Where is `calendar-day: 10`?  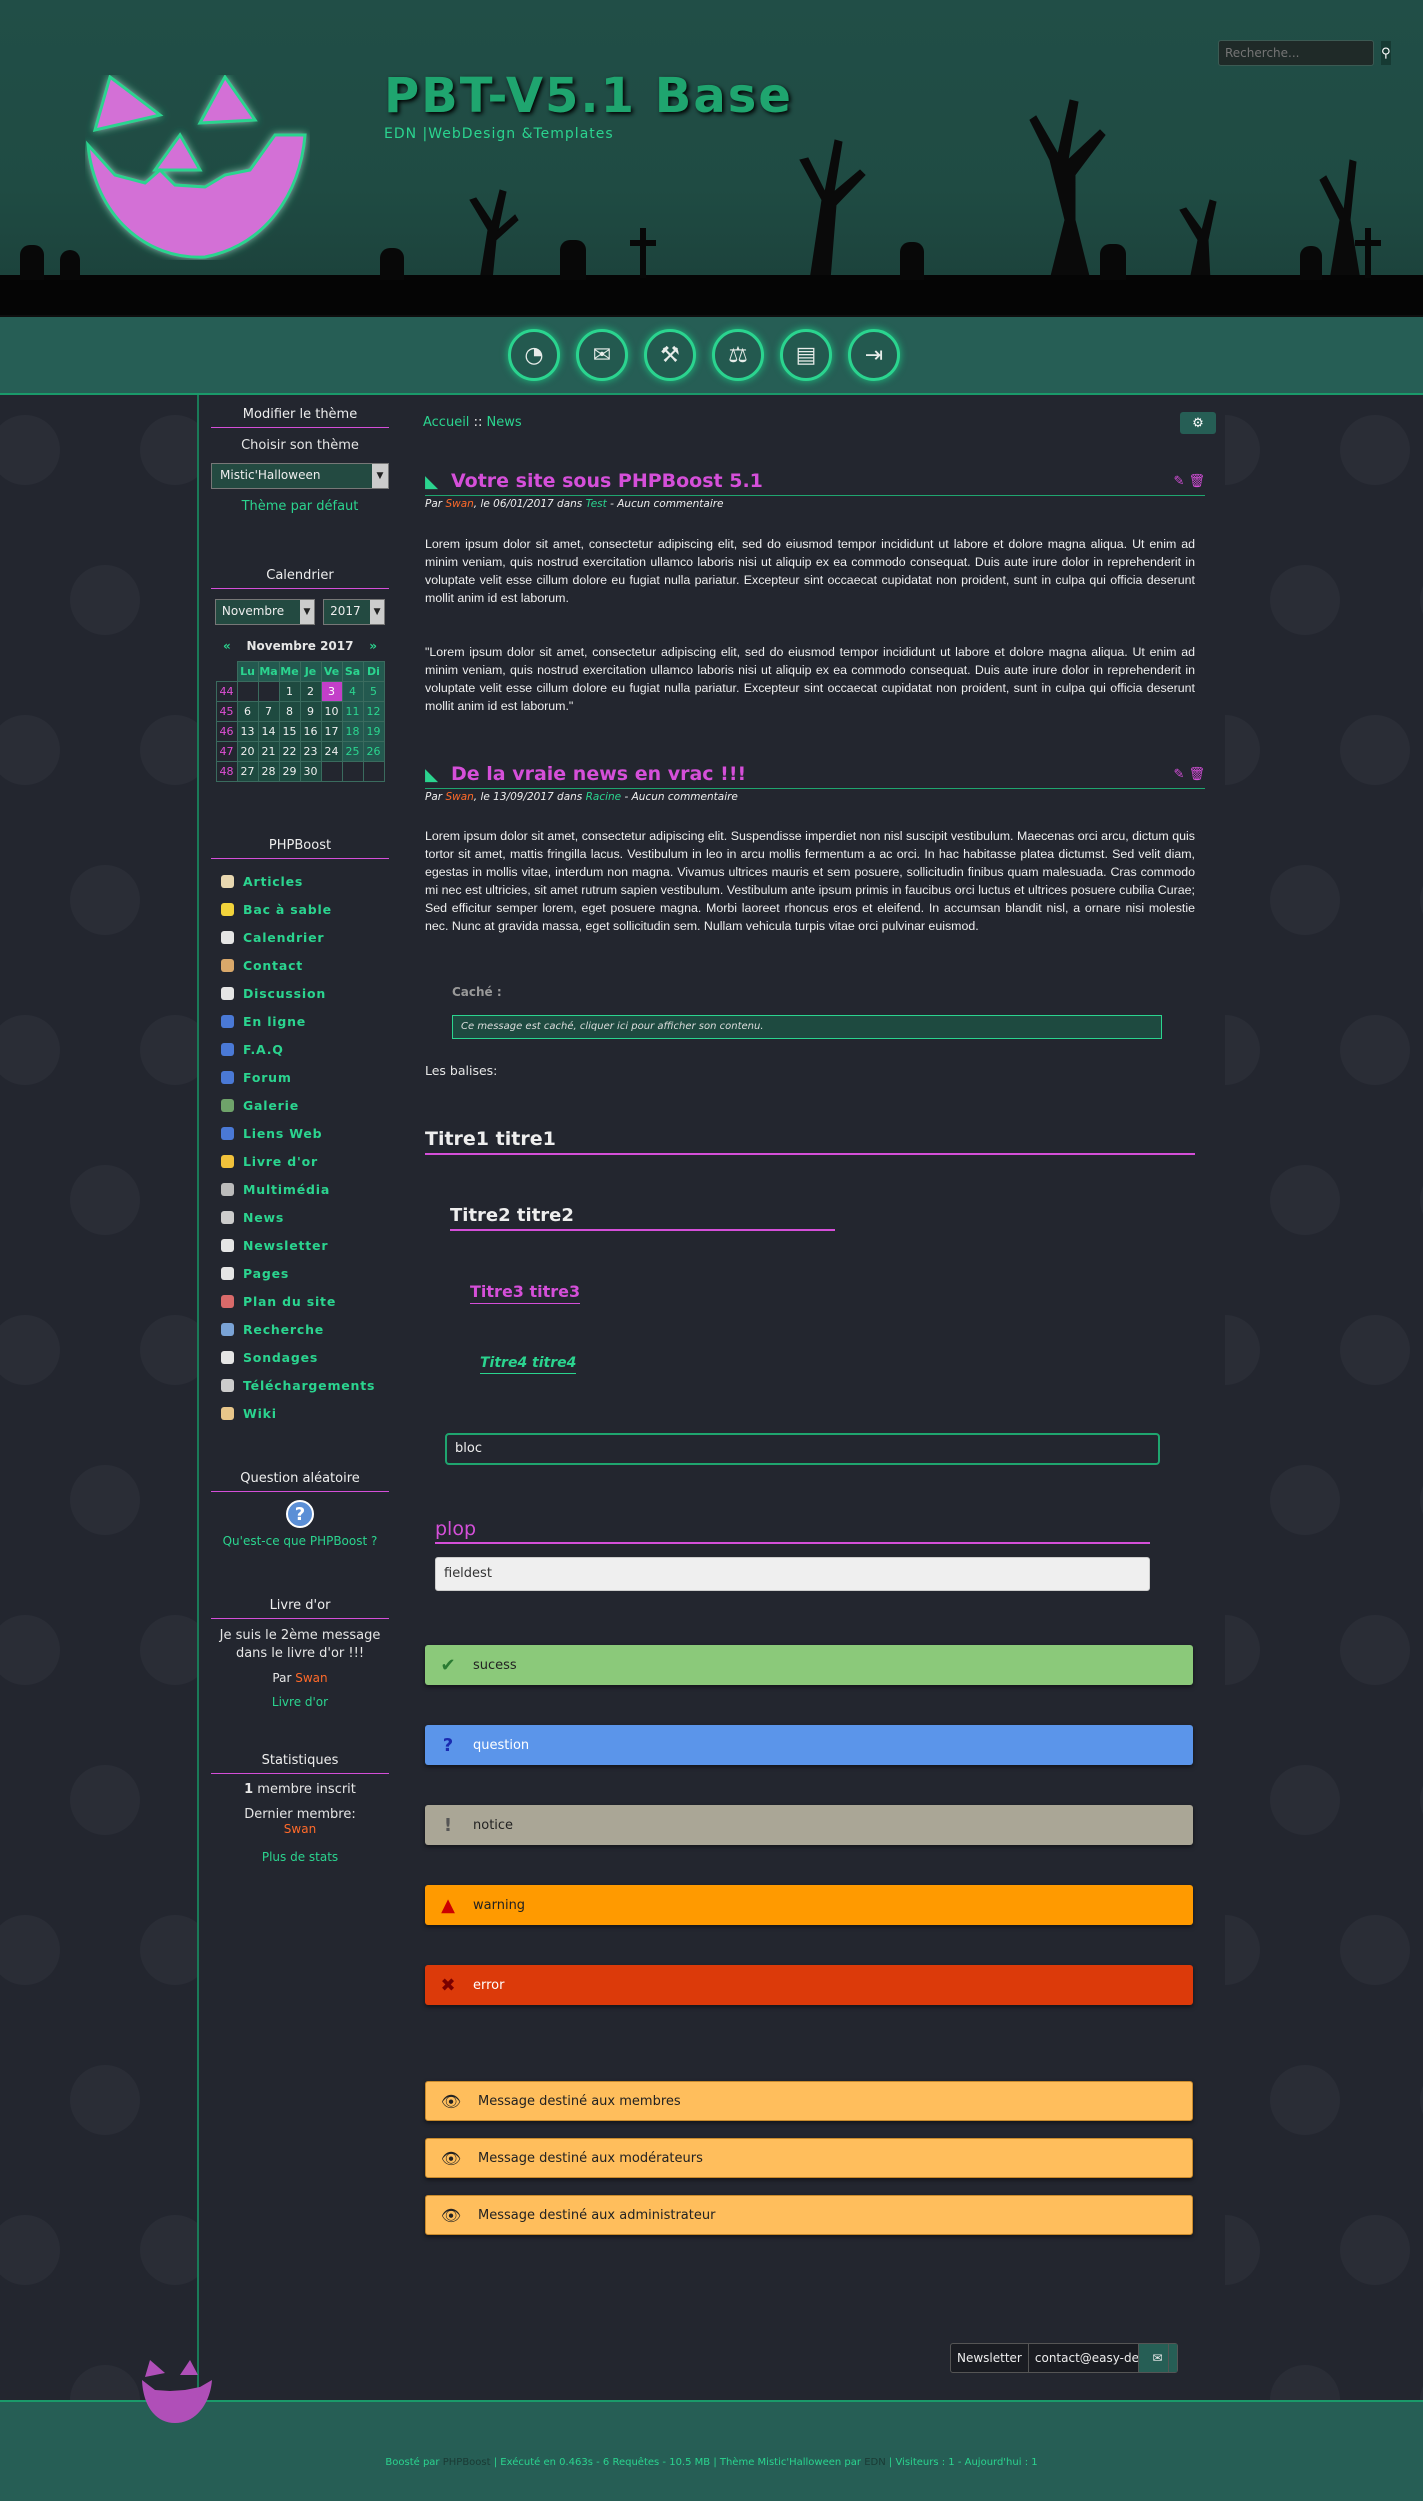
calendar-day: 10 is located at coordinates (331, 711).